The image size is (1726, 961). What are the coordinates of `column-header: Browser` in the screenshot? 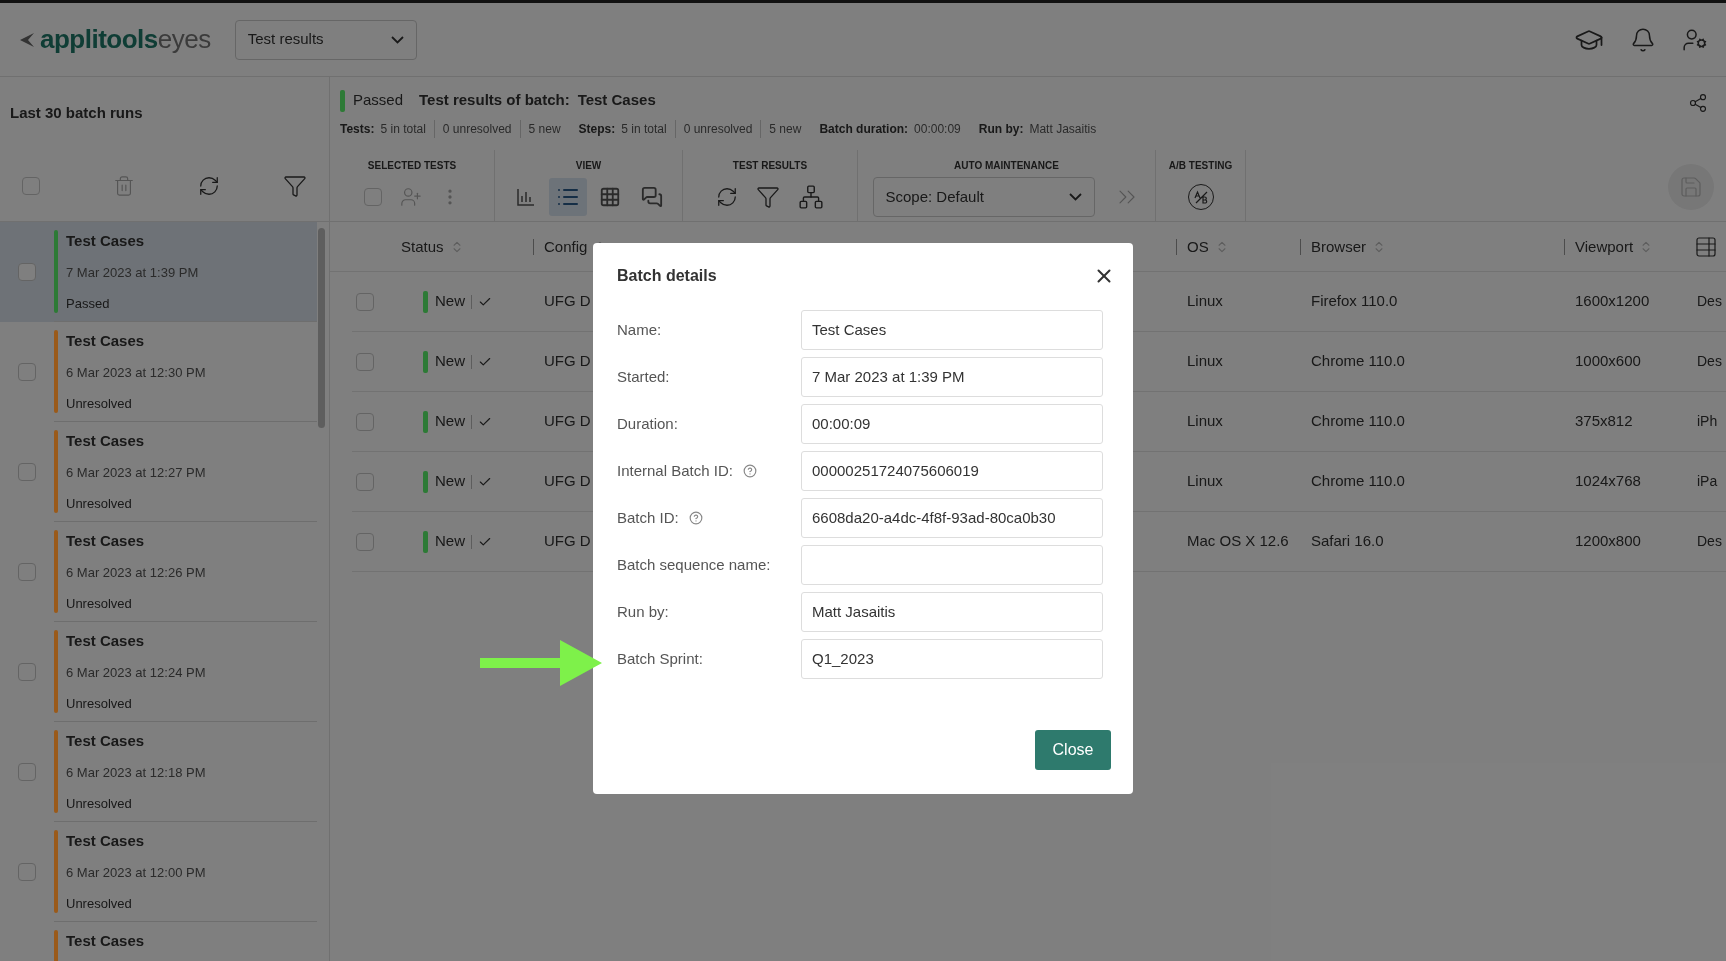 It's located at (1338, 246).